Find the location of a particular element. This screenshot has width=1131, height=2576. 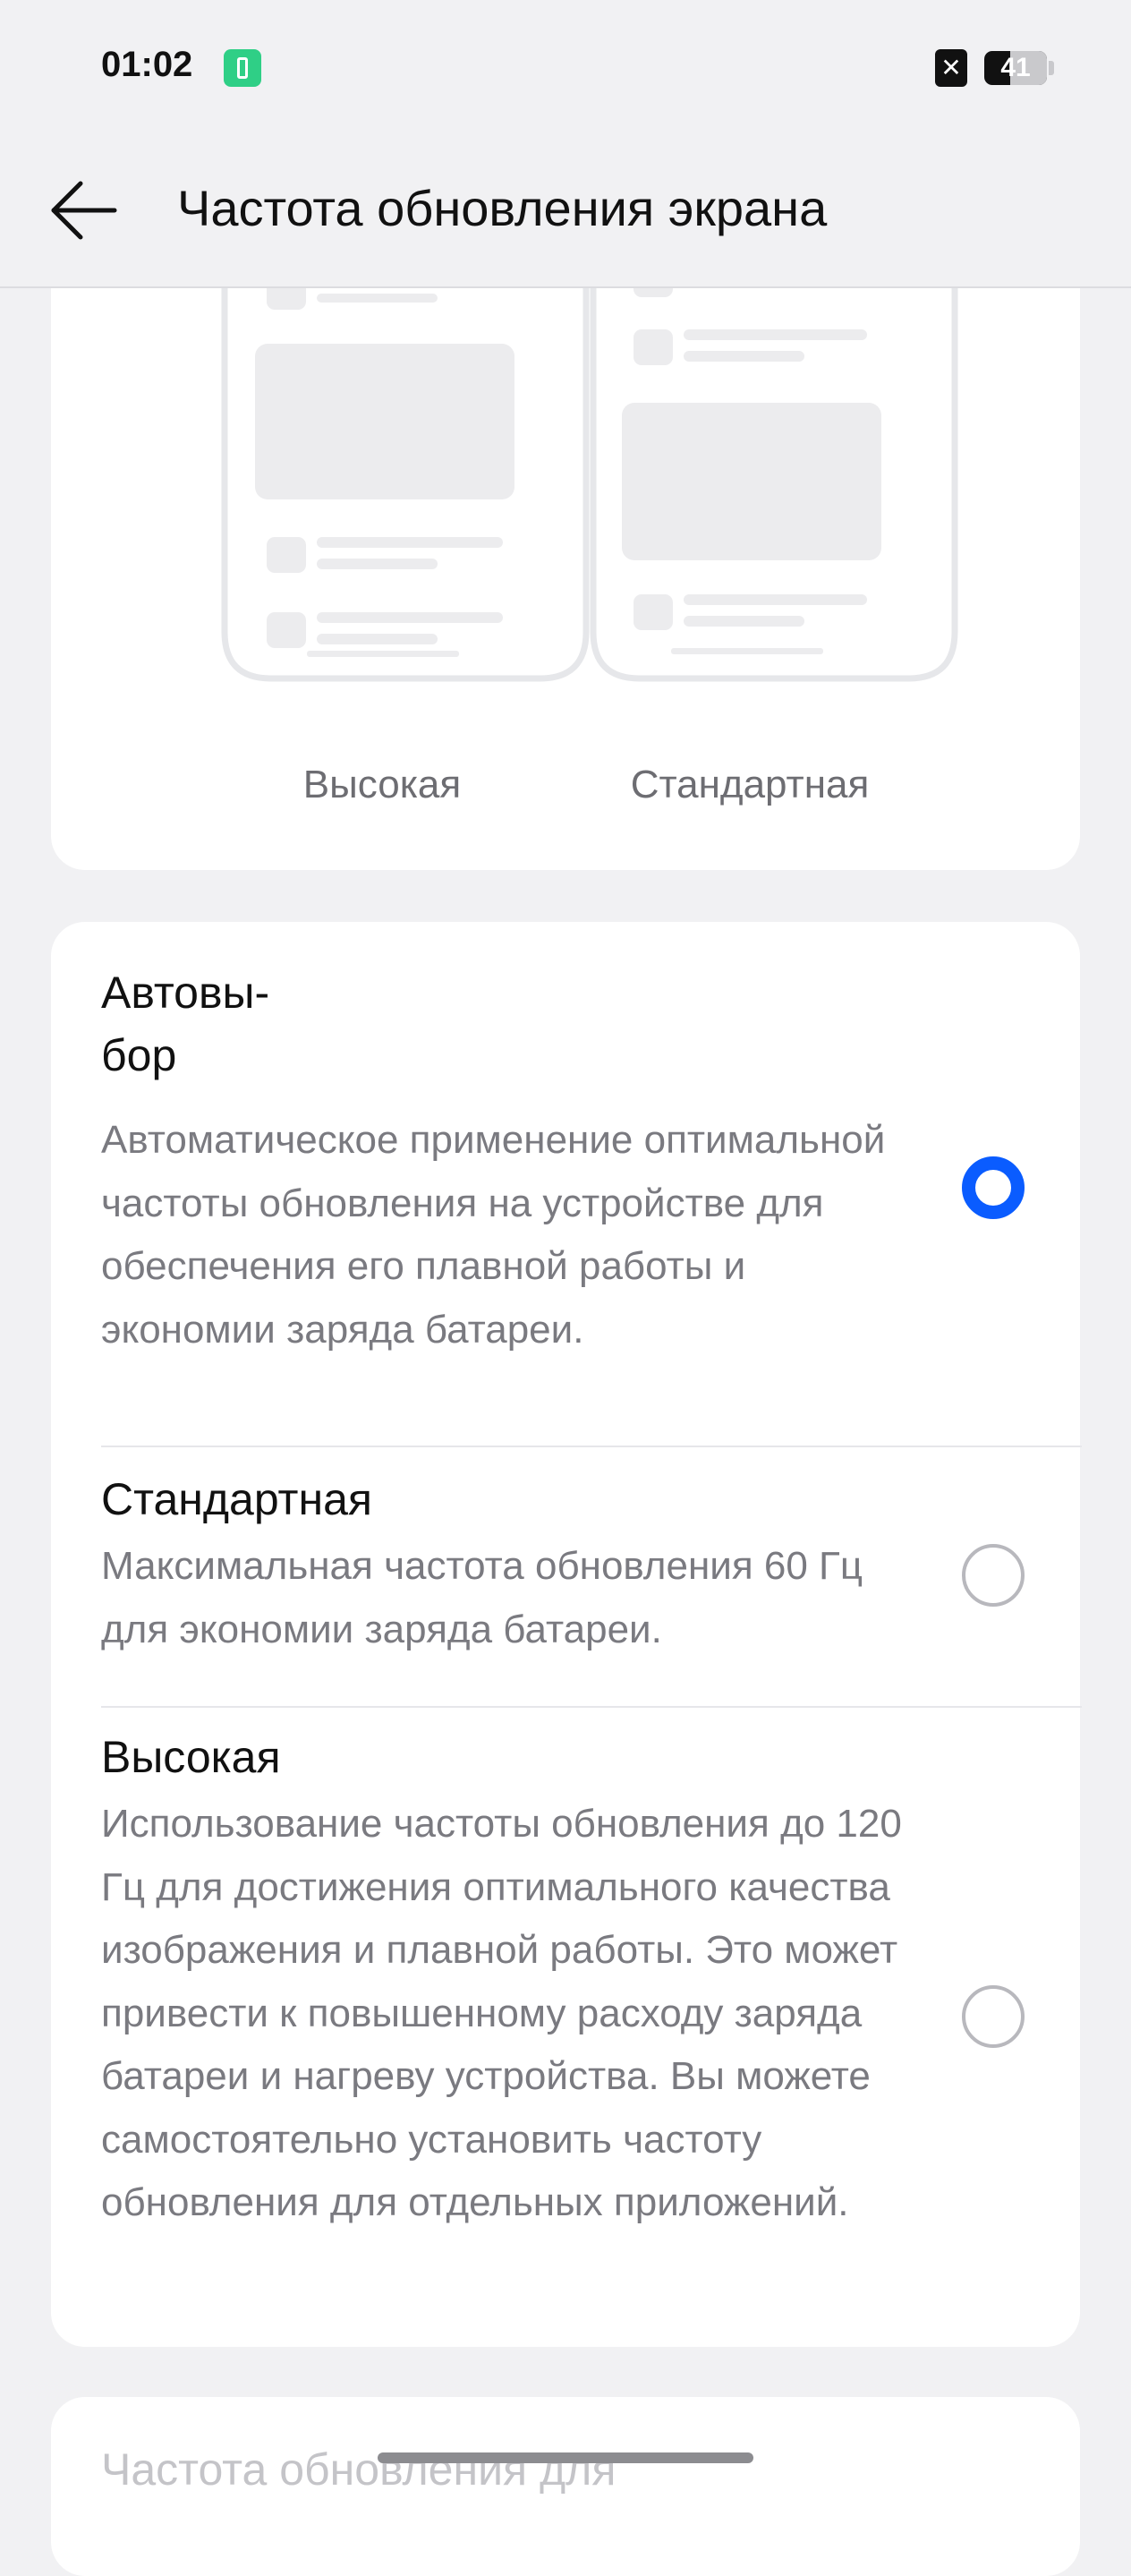

battery-icon: 41 is located at coordinates (1015, 68).